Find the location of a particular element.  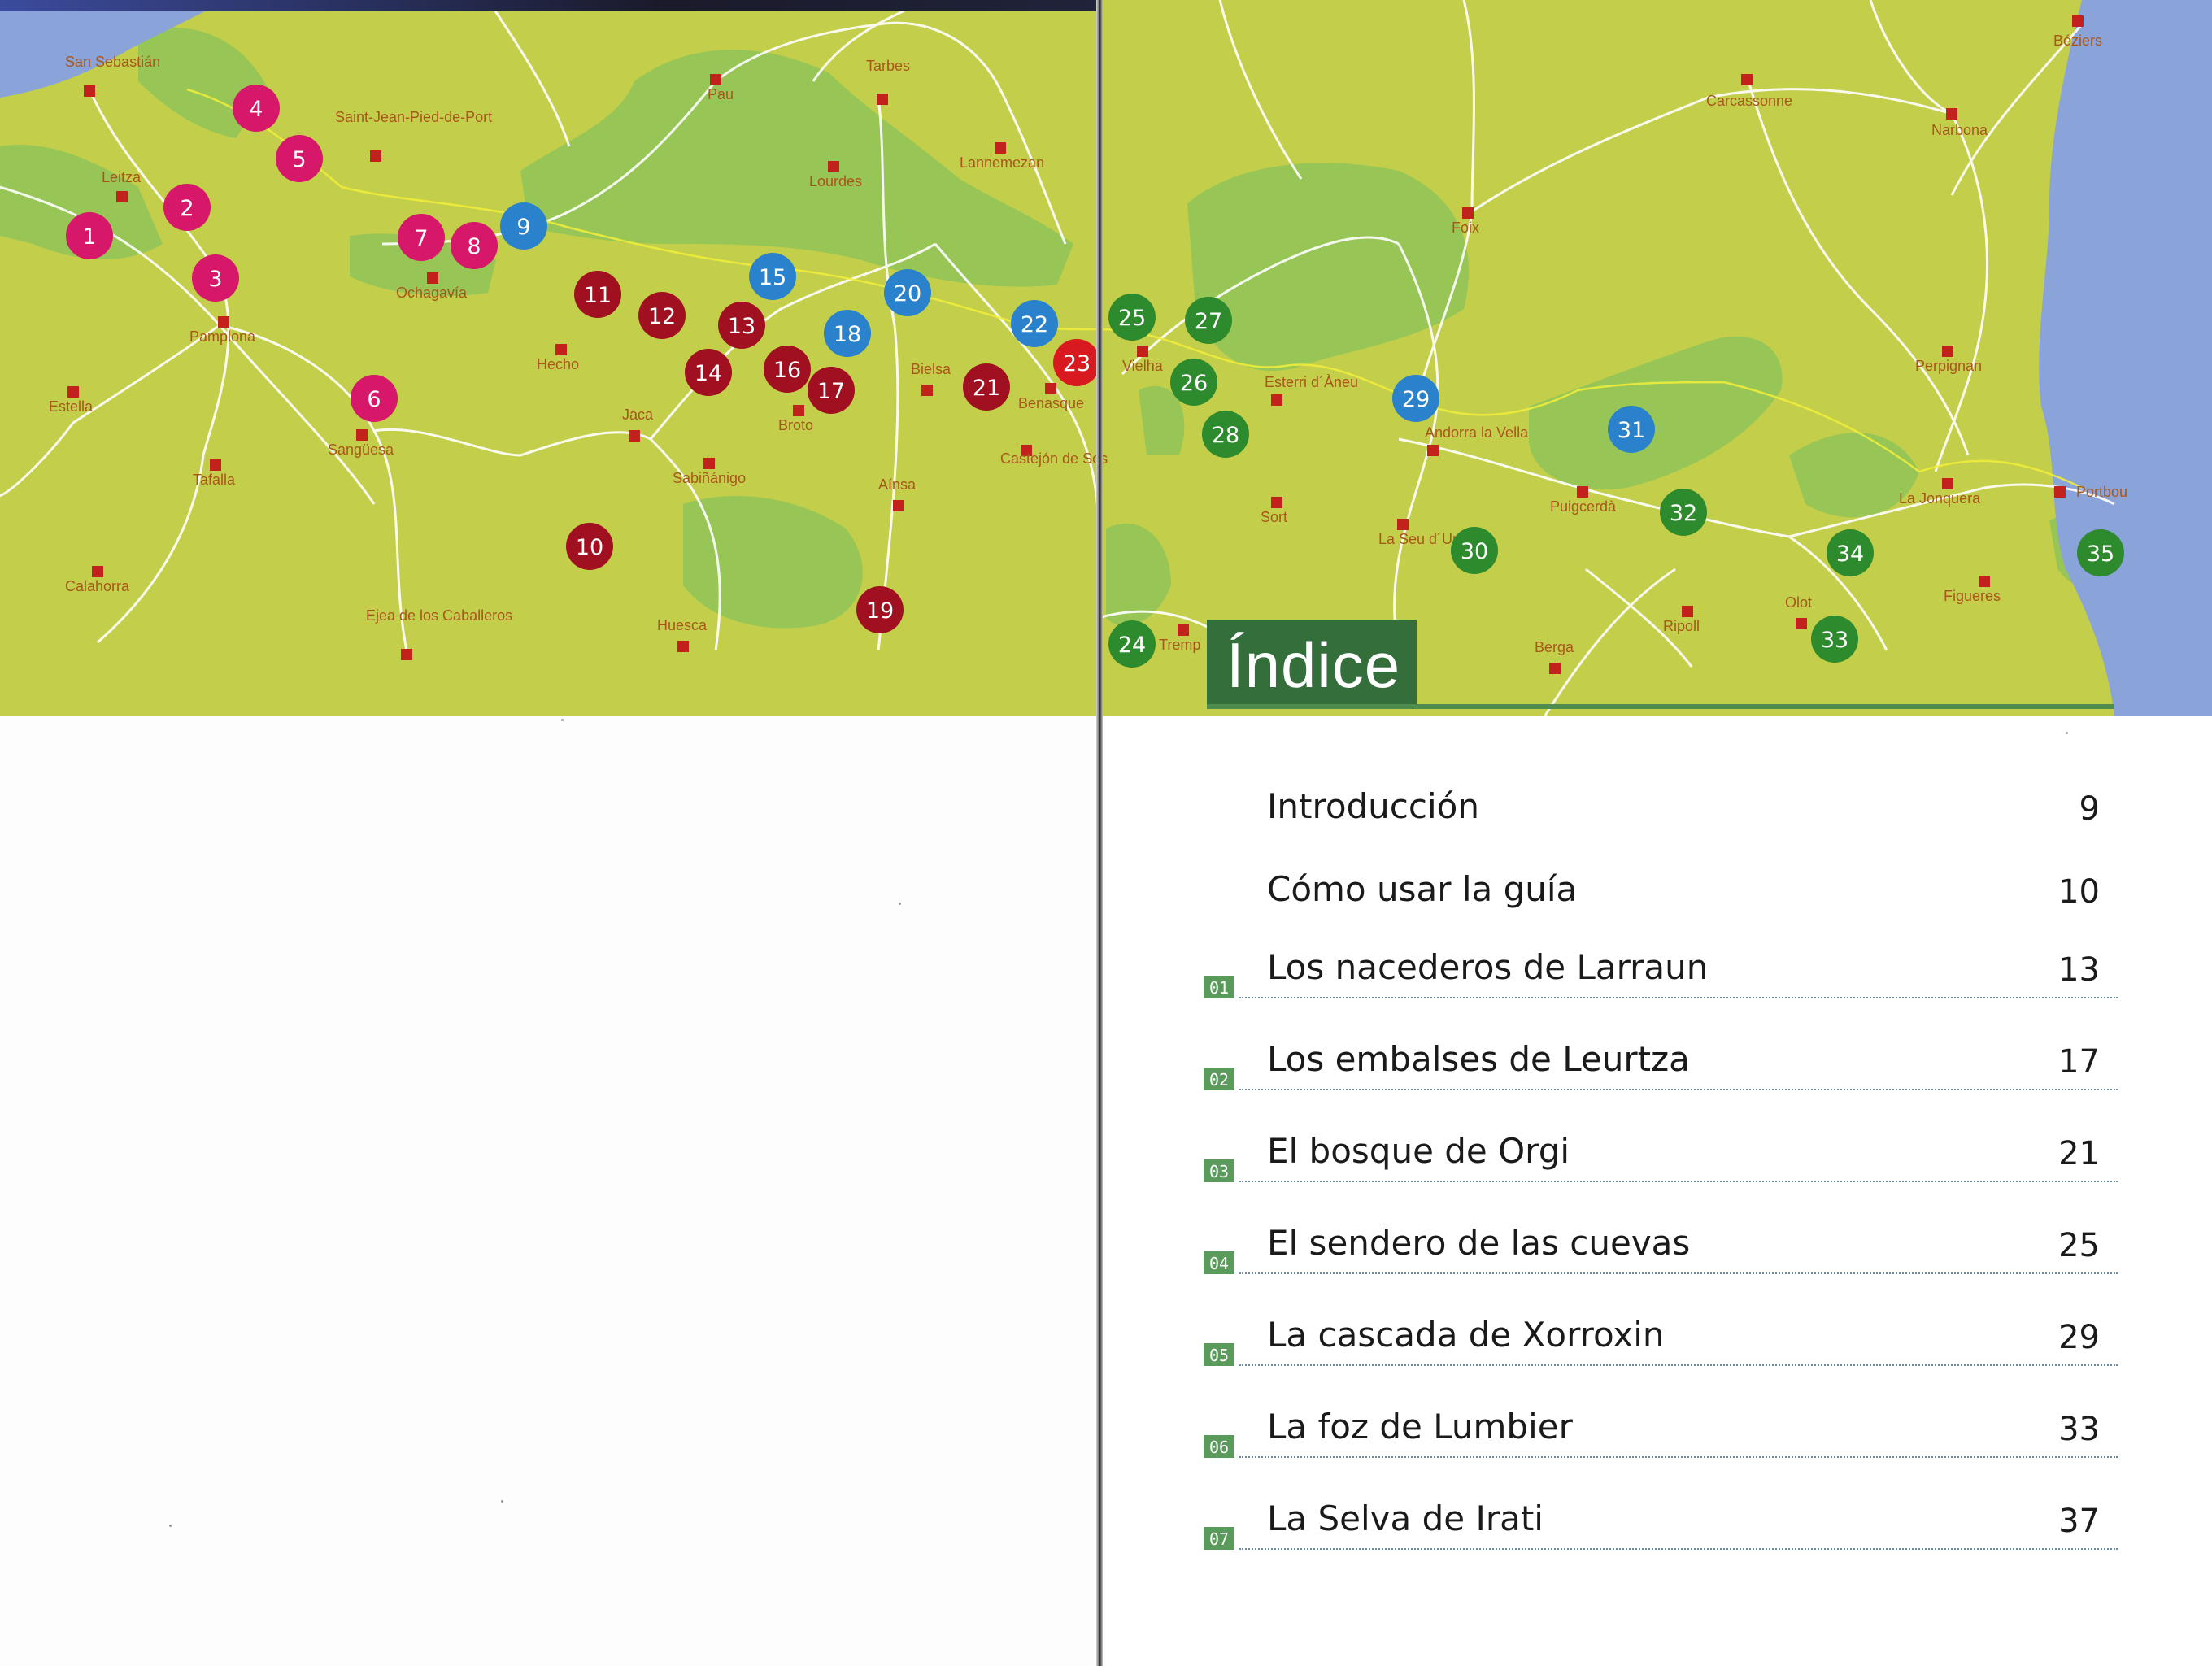

town-label: Hecho is located at coordinates (558, 364).